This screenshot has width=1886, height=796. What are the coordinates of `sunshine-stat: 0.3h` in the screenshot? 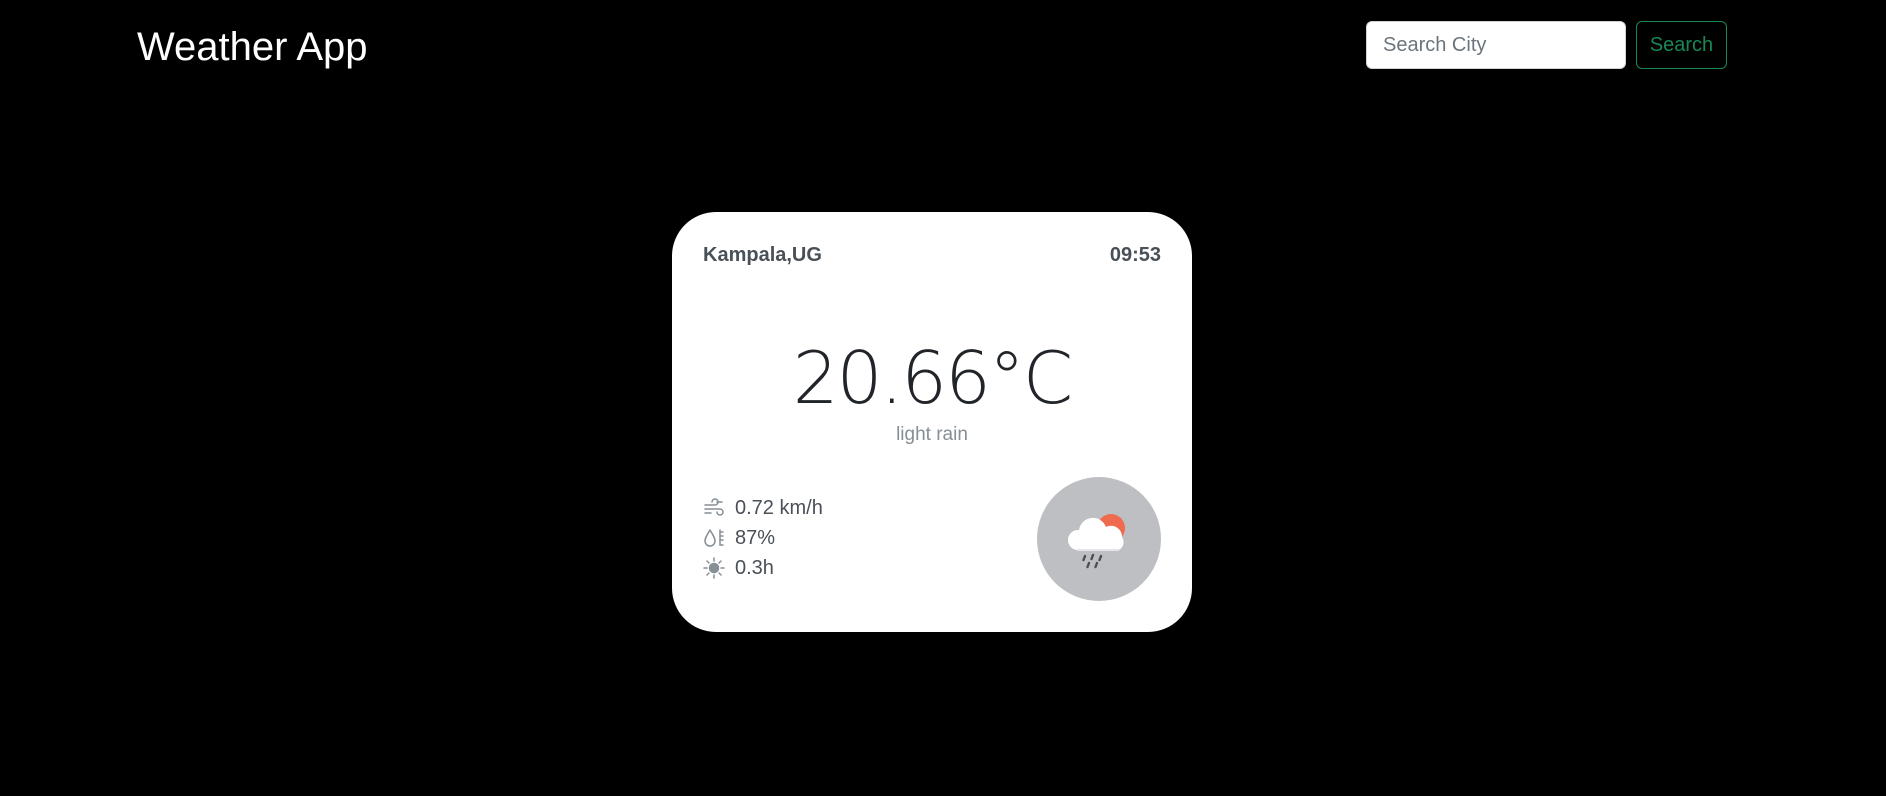 It's located at (763, 568).